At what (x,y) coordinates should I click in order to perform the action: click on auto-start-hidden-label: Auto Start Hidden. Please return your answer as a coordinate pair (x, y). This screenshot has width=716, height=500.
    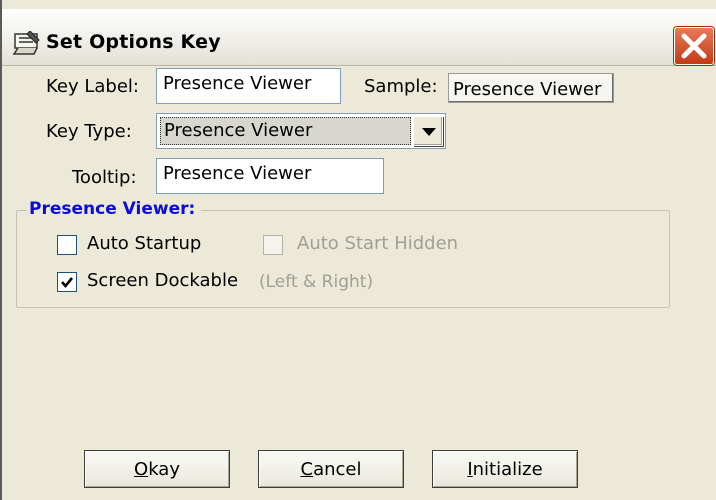
    Looking at the image, I should click on (377, 243).